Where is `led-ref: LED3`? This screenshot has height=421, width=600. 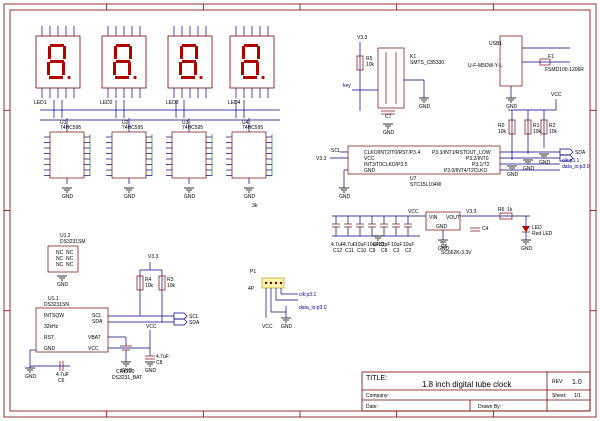 led-ref: LED3 is located at coordinates (172, 103).